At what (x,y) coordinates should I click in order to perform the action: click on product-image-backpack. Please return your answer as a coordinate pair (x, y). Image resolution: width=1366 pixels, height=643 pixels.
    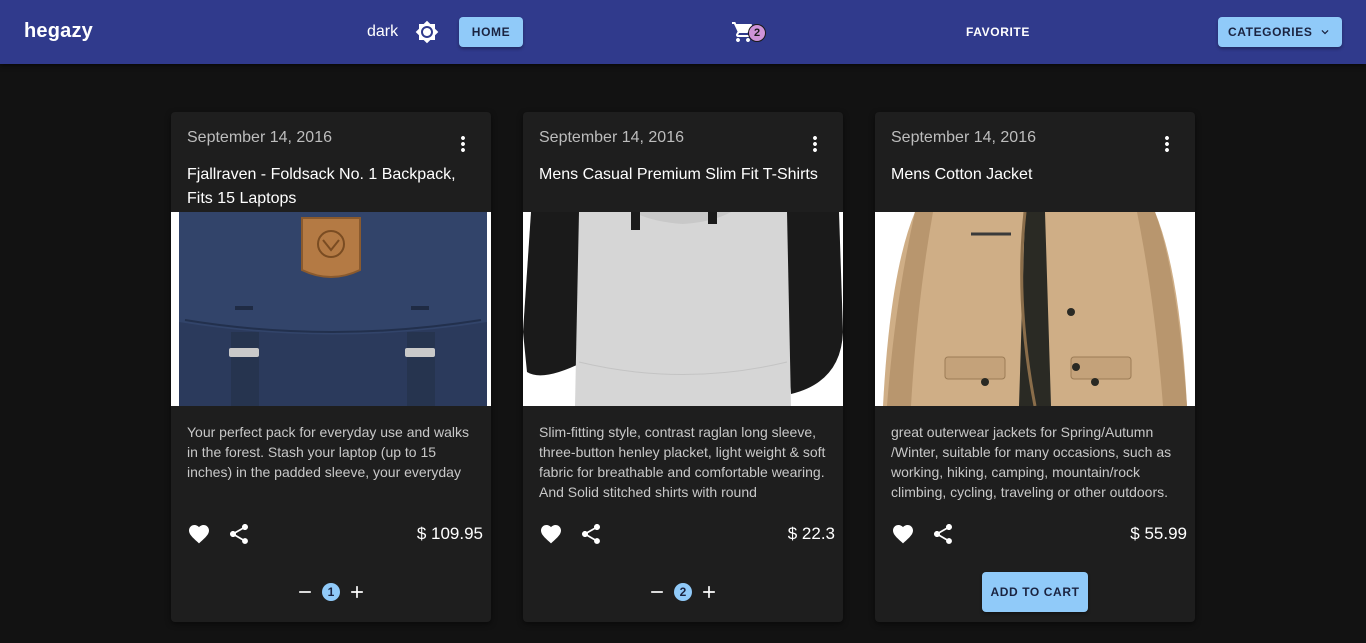
    Looking at the image, I should click on (331, 309).